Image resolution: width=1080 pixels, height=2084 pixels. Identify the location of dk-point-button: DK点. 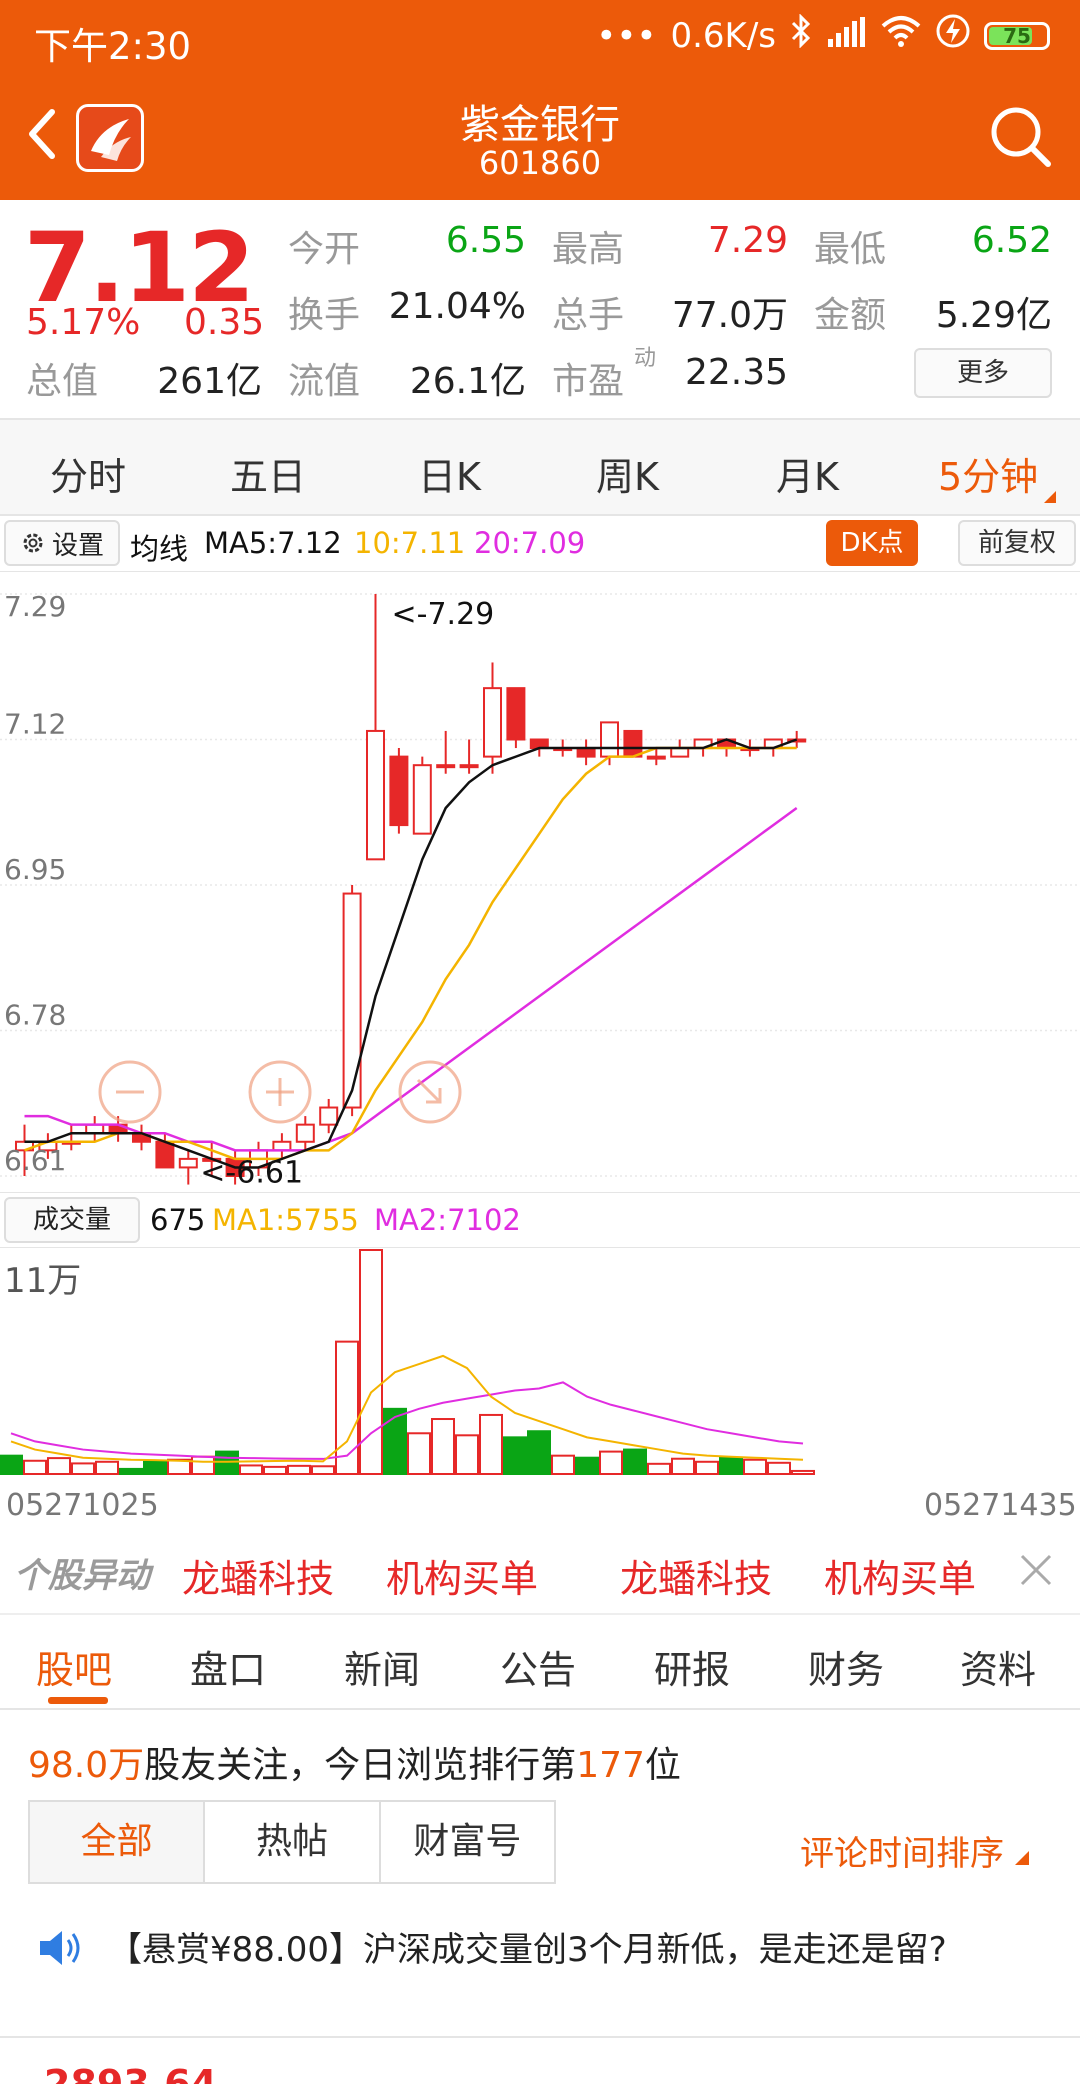
(872, 543).